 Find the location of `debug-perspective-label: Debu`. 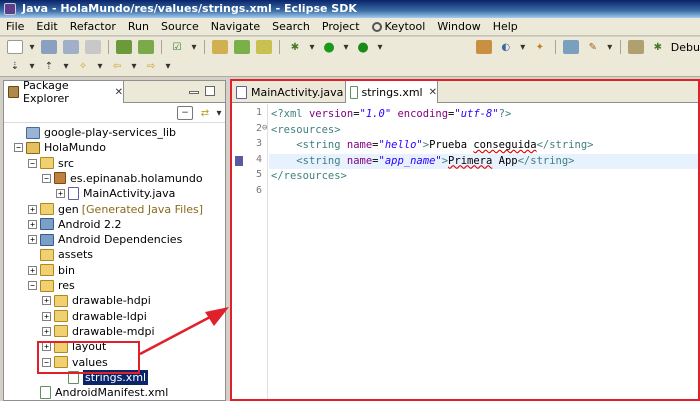

debug-perspective-label: Debu is located at coordinates (685, 47).